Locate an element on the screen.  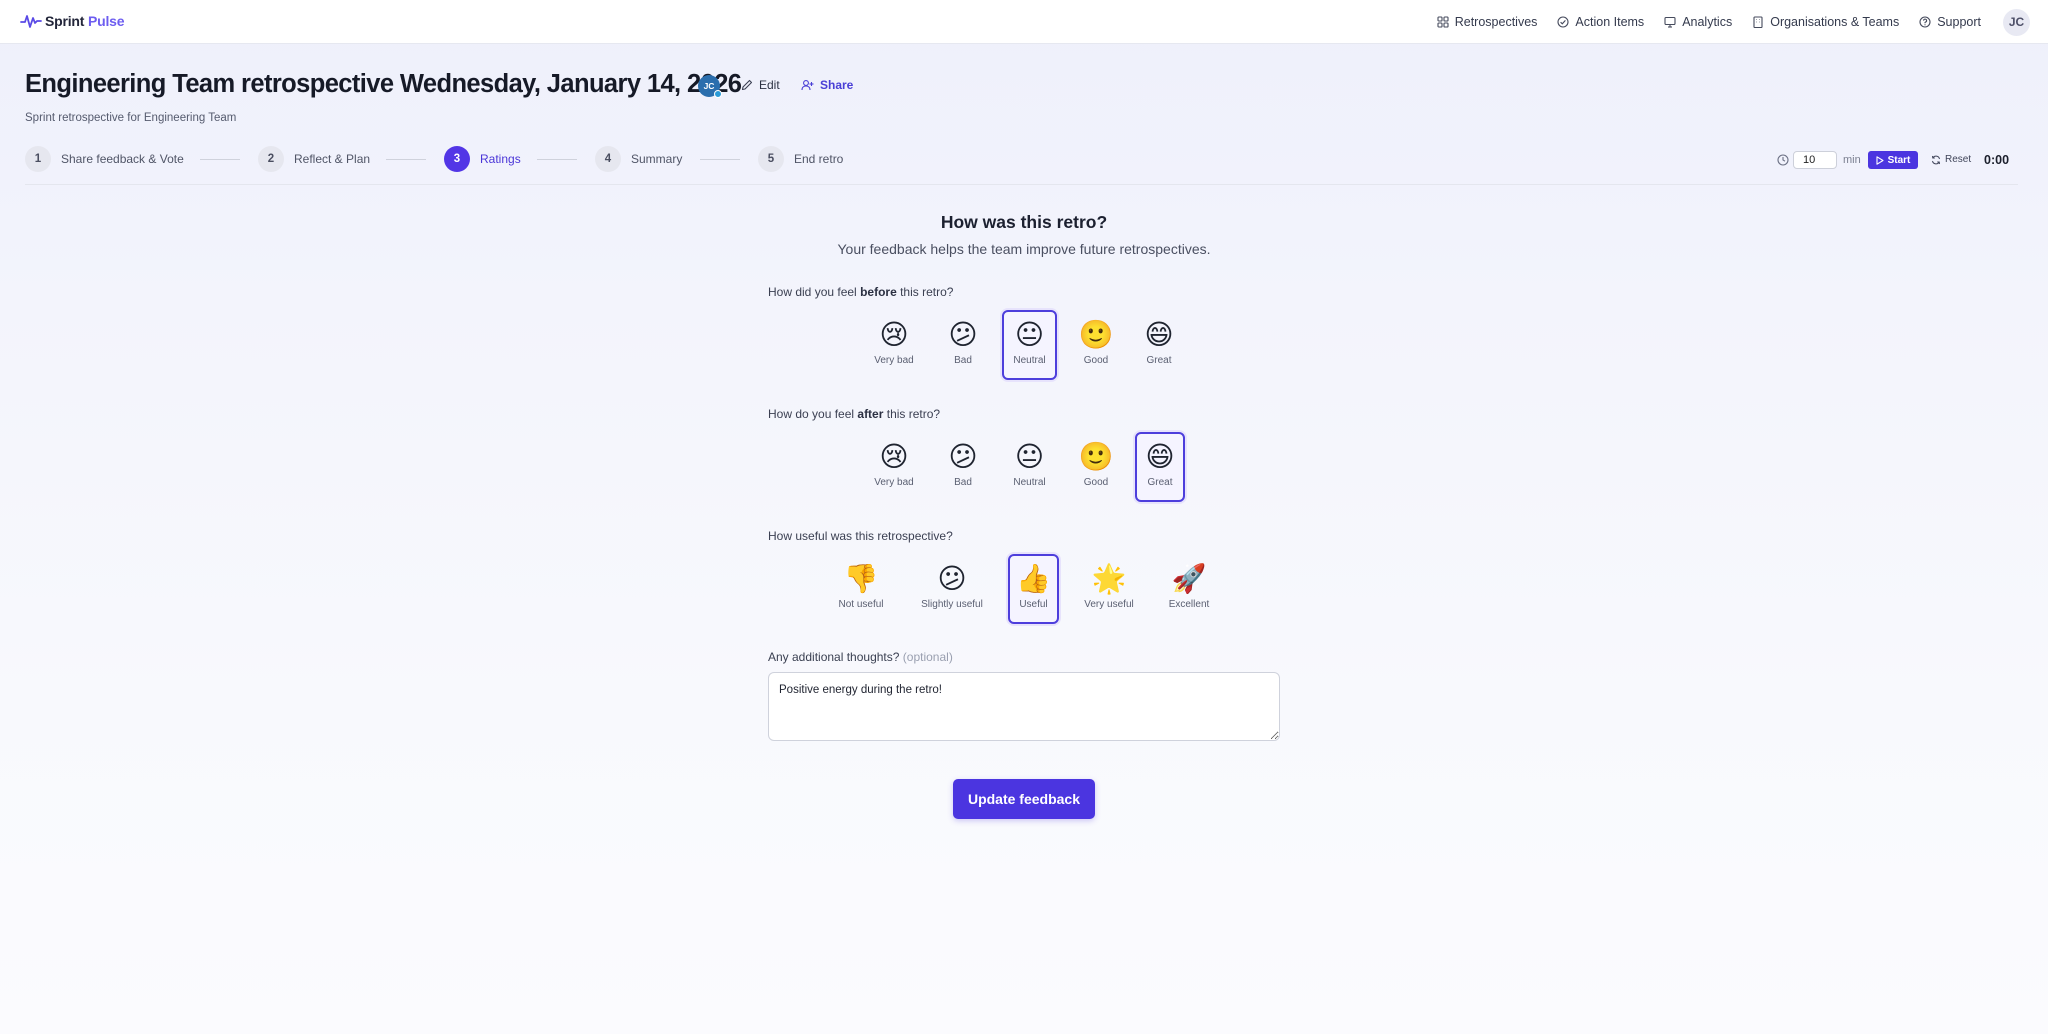
step-summary: 4 Summary is located at coordinates (638, 159).